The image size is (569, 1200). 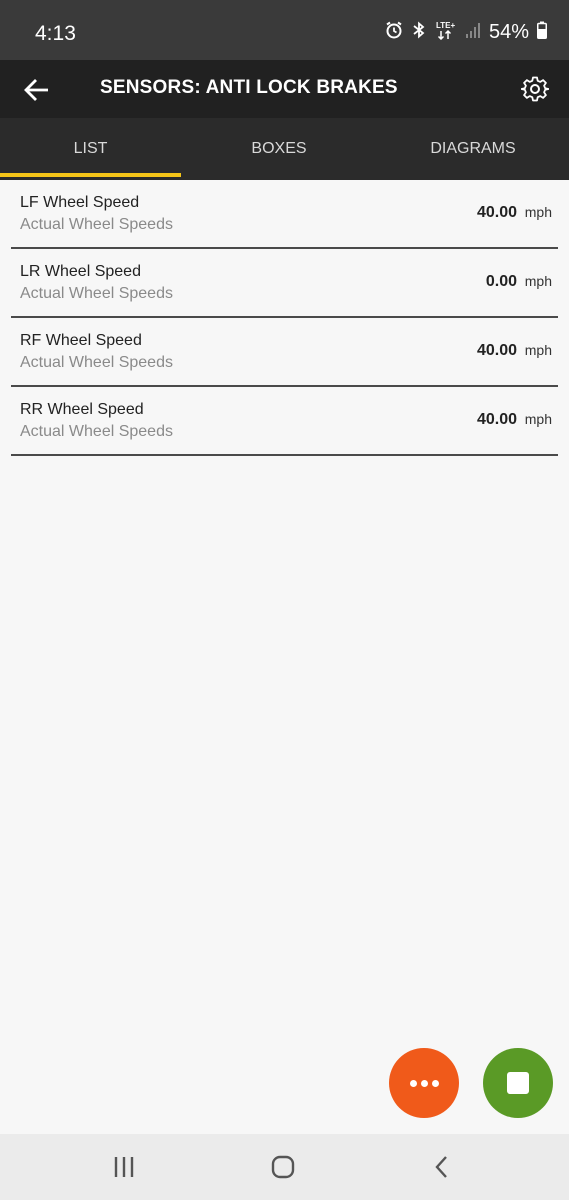 I want to click on tab-diagrams: DIAGRAMS, so click(x=473, y=149).